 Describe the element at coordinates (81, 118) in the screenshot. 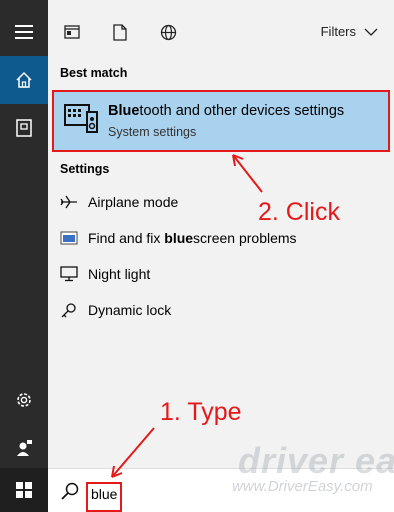

I see `devices-settings-icon` at that location.